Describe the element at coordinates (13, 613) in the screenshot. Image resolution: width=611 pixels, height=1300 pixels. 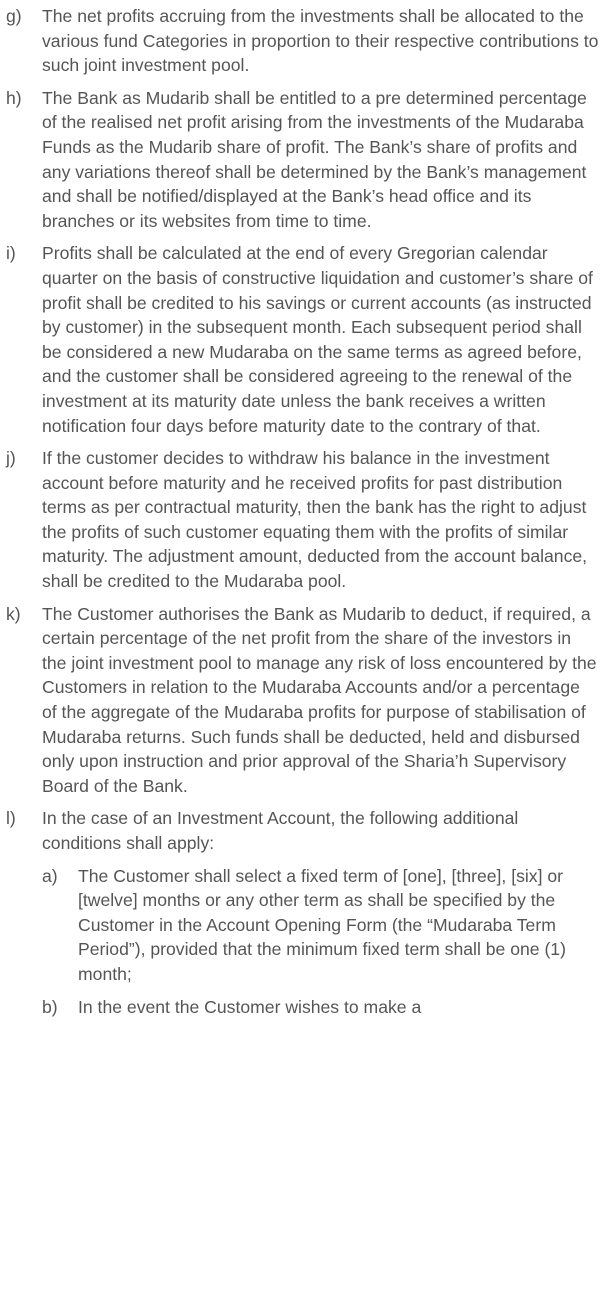
I see `clause-marker: k)` at that location.